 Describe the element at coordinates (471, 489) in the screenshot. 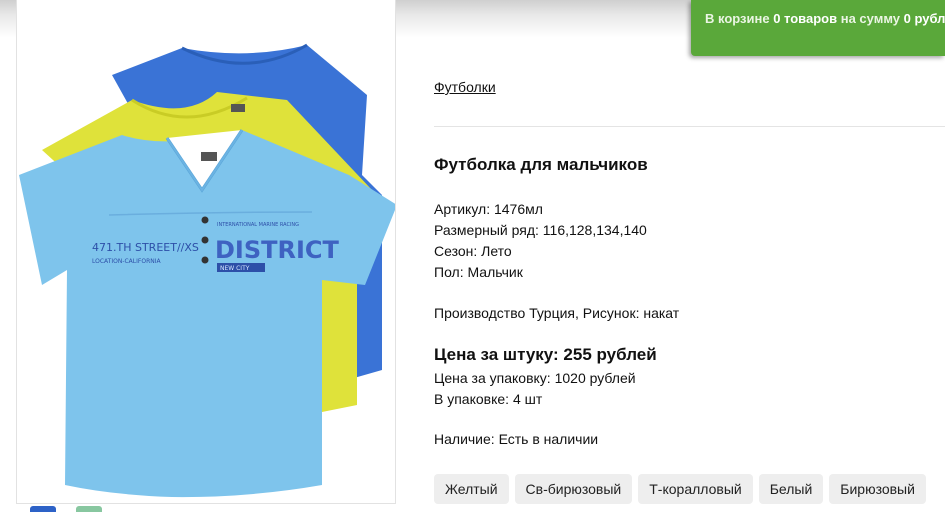

I see `color-option-yellow: Желтый` at that location.